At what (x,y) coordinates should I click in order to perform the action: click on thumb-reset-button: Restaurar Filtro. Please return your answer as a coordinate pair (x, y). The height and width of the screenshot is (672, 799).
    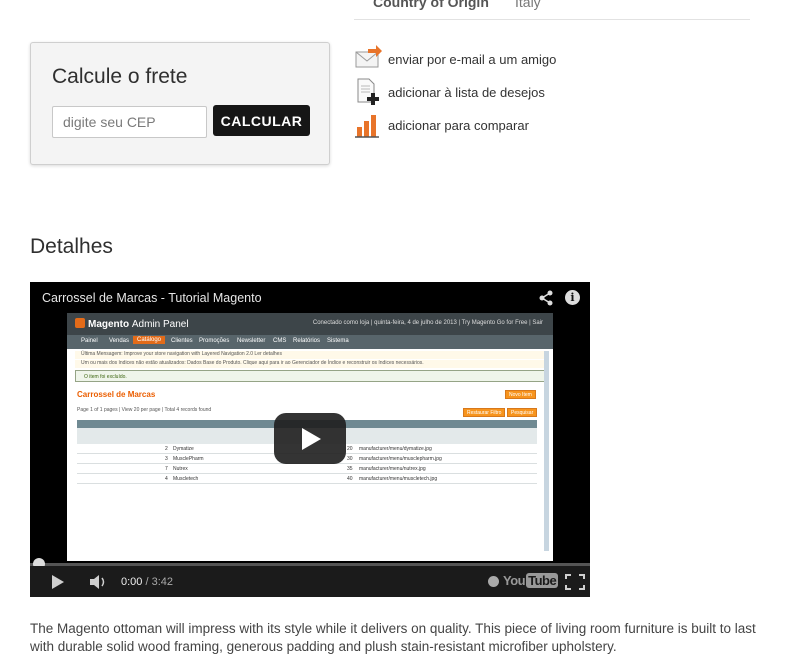
    Looking at the image, I should click on (484, 412).